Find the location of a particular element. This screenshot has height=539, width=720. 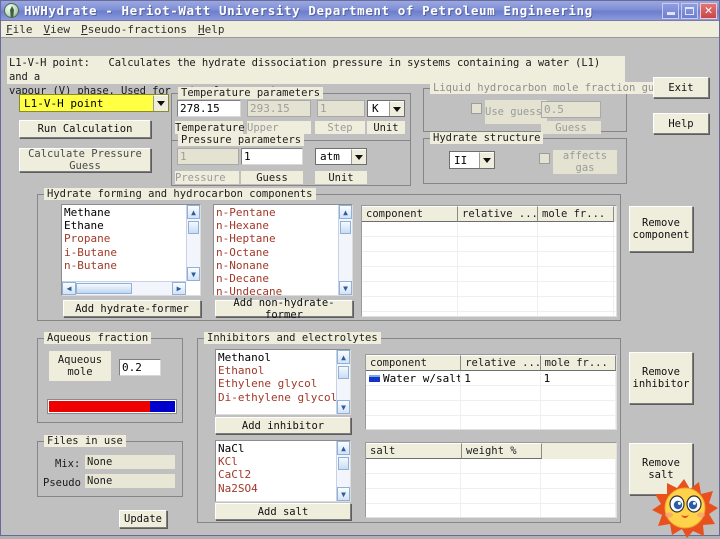

non-hydrate-former-item: n-Pentane is located at coordinates (276, 212).